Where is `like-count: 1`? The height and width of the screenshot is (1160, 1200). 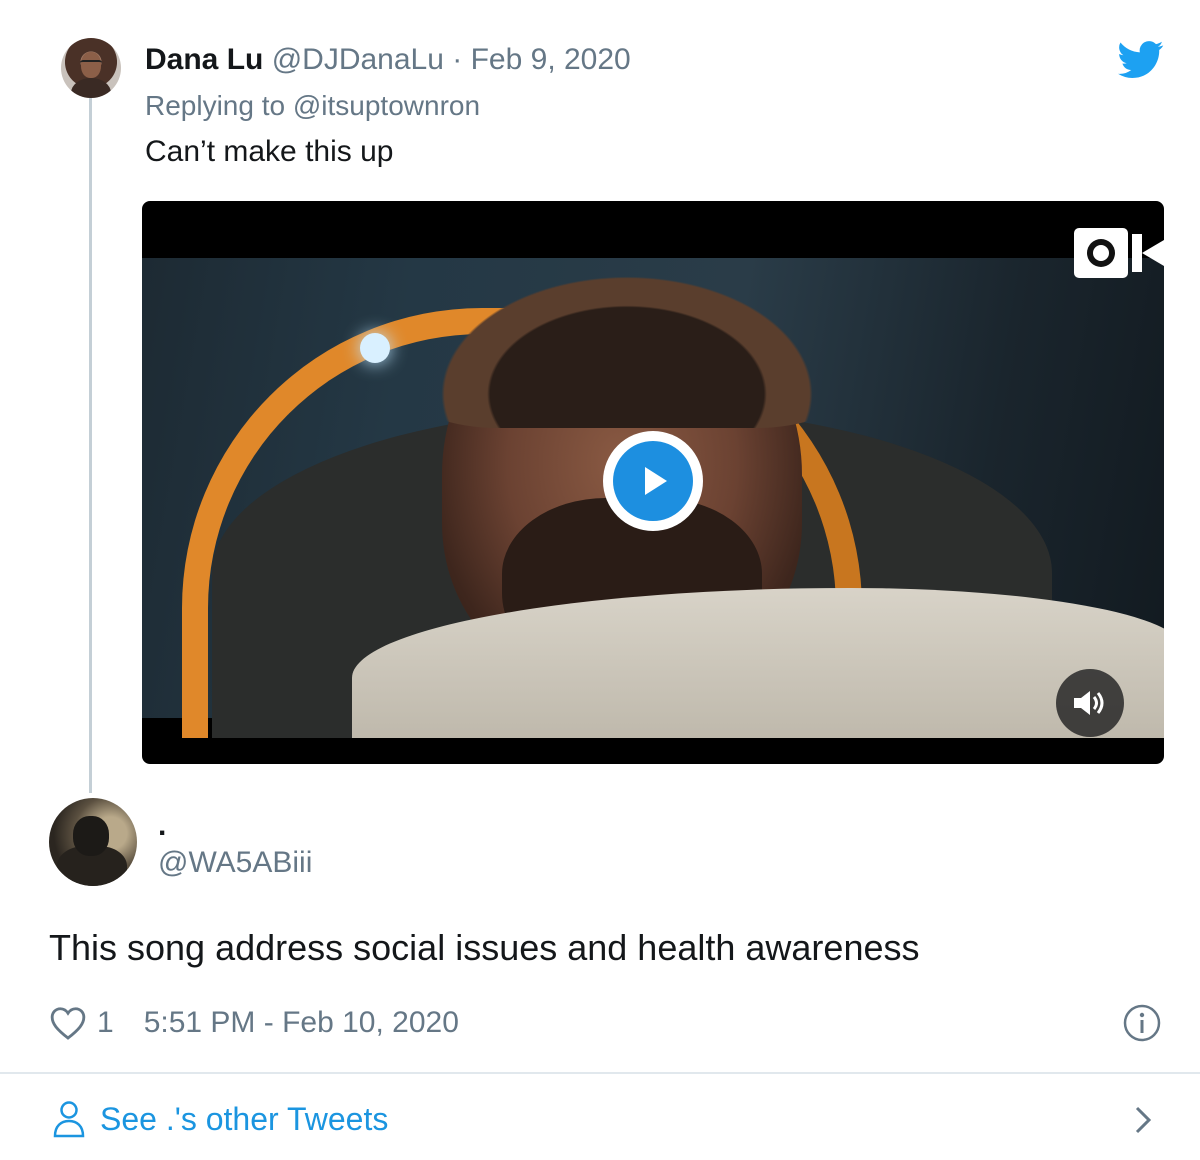 like-count: 1 is located at coordinates (105, 1023).